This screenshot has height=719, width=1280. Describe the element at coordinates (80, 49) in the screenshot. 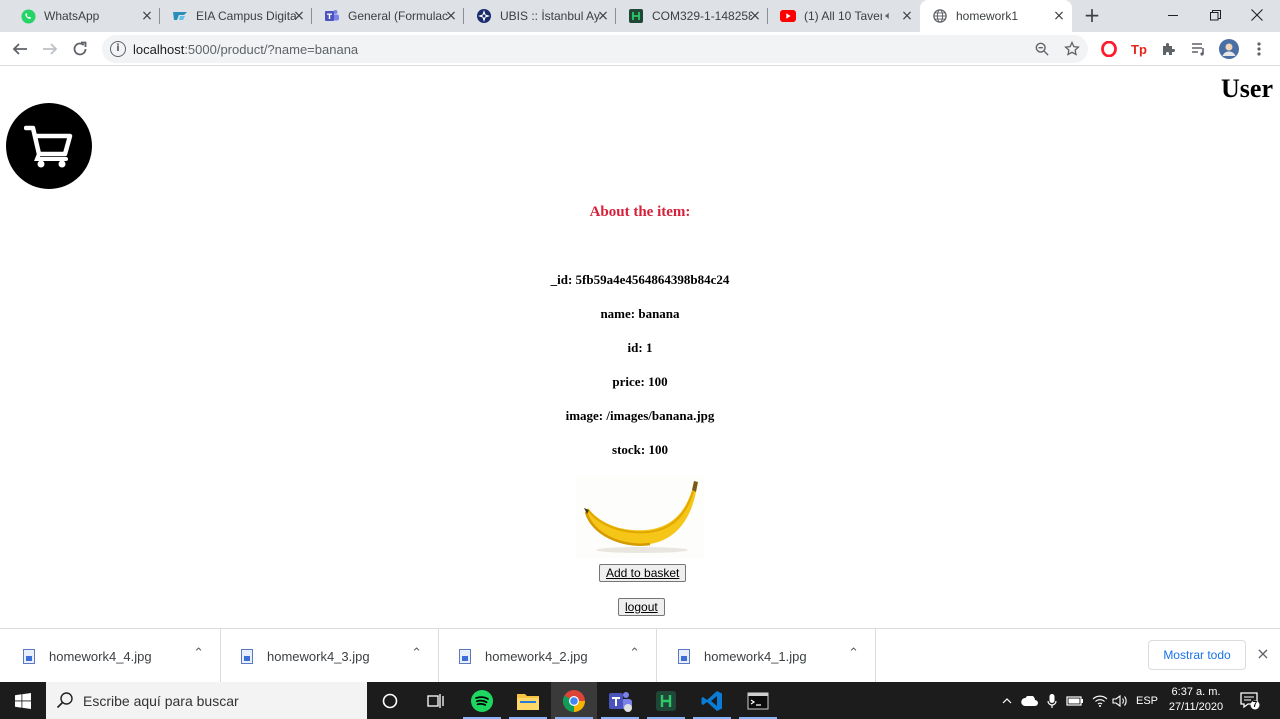

I see `reload-button` at that location.